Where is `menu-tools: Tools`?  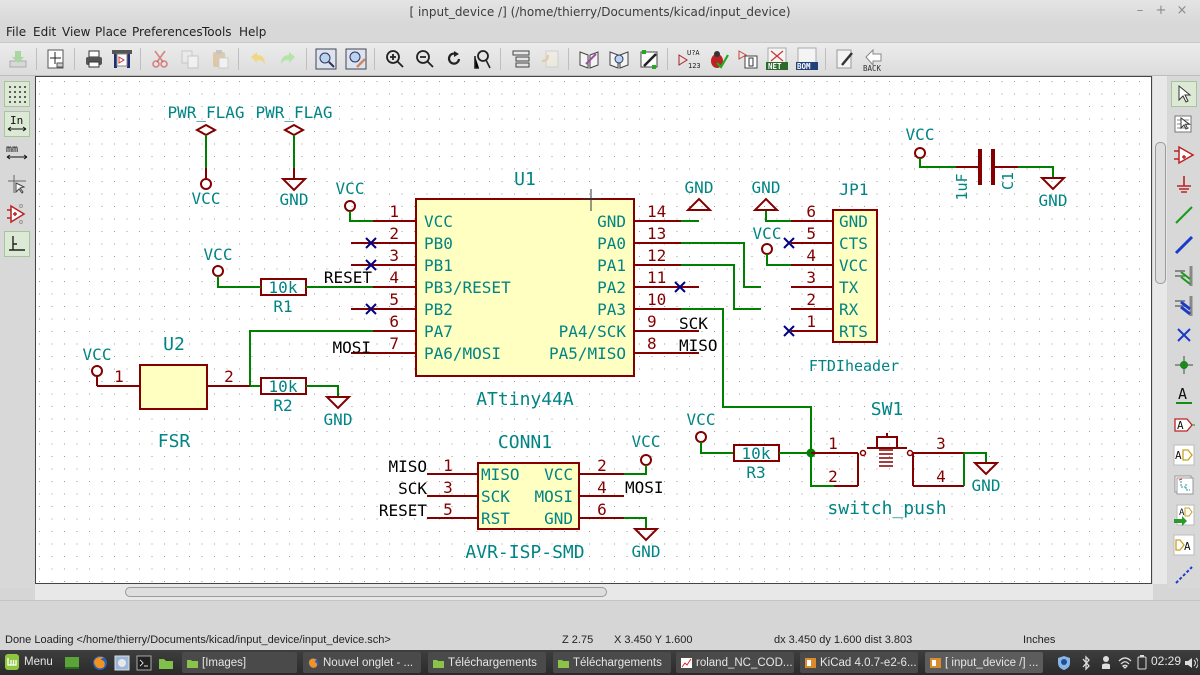 menu-tools: Tools is located at coordinates (217, 32).